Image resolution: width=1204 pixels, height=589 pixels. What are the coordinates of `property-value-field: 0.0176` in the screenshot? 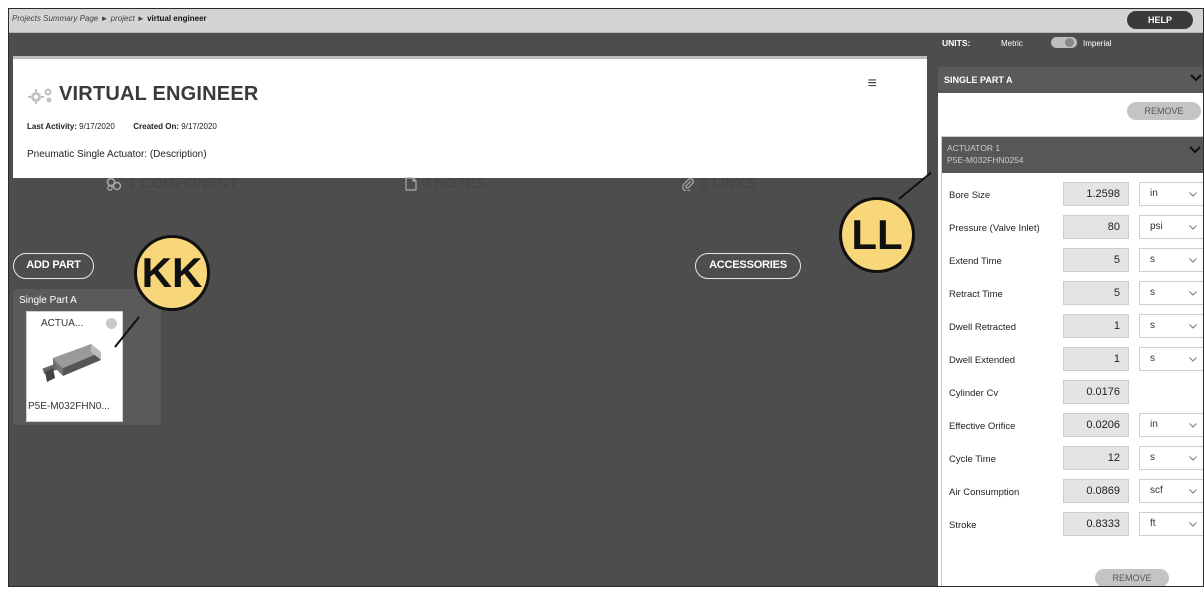 It's located at (1096, 392).